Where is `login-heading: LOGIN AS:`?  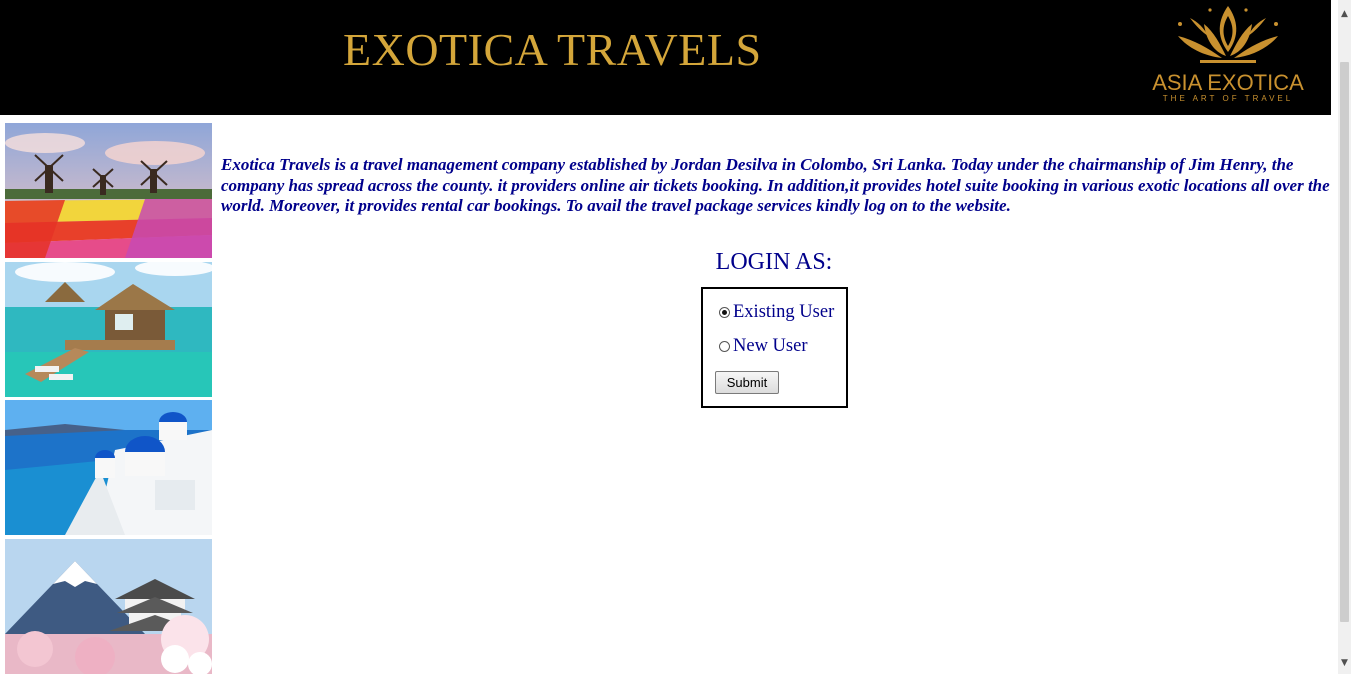
login-heading: LOGIN AS: is located at coordinates (774, 262).